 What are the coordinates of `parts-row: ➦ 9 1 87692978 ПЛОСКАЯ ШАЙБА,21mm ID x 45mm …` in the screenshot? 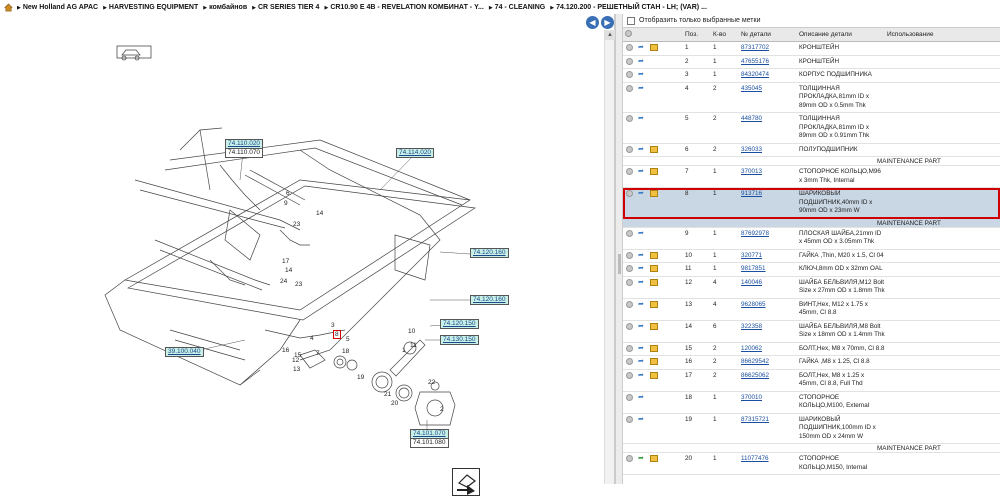 It's located at (811, 239).